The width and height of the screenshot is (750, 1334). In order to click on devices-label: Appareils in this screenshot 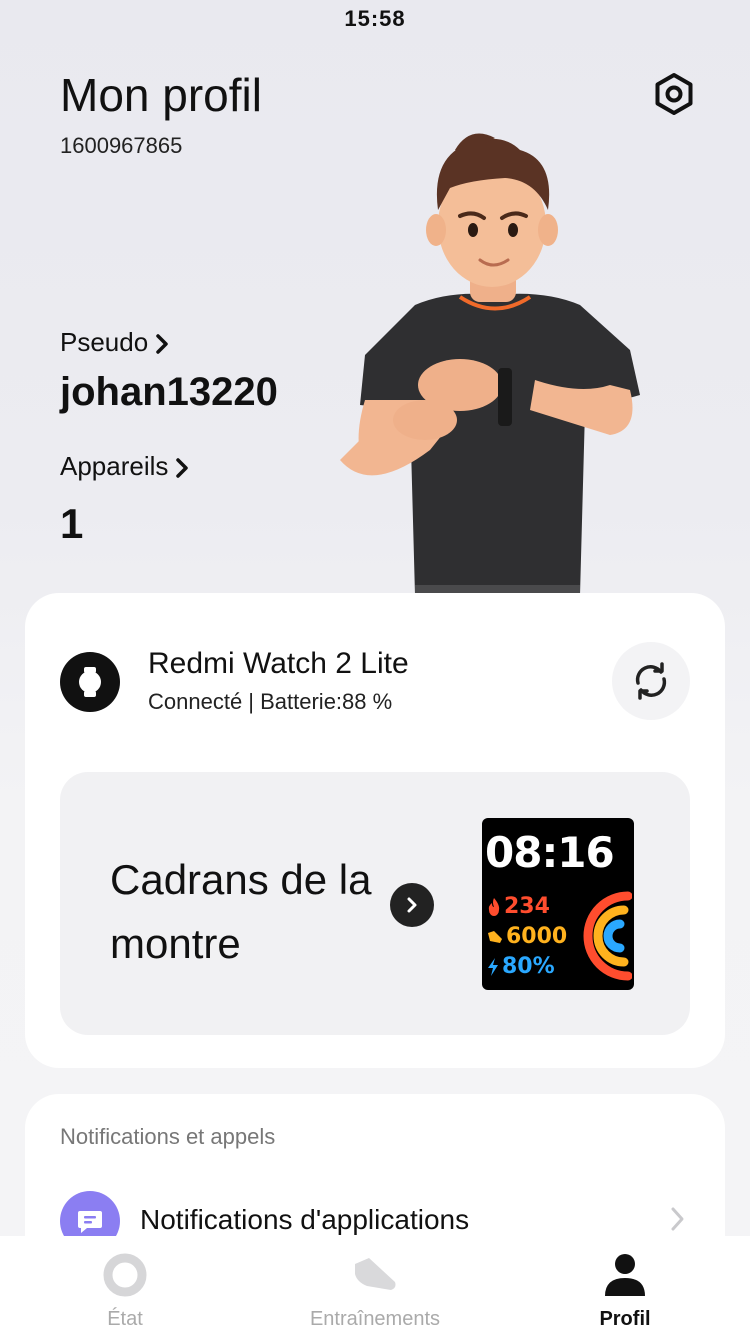, I will do `click(114, 466)`.